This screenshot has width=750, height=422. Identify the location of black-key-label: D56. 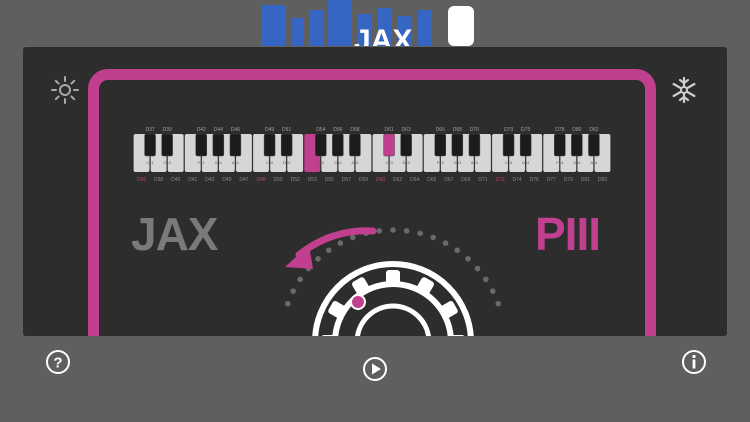
(337, 130).